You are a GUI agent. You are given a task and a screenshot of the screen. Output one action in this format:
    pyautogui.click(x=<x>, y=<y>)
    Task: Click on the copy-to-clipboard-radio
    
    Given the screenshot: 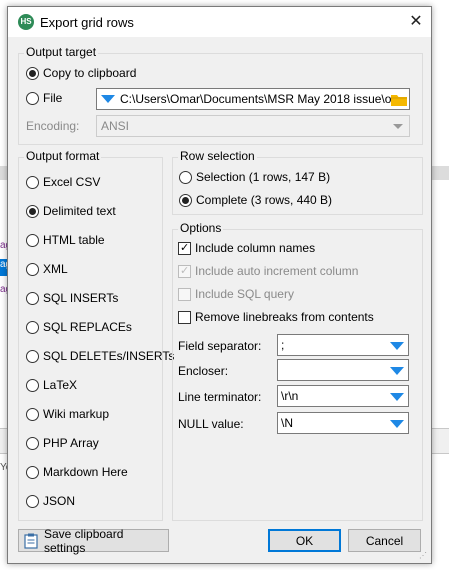 What is the action you would take?
    pyautogui.click(x=32, y=73)
    